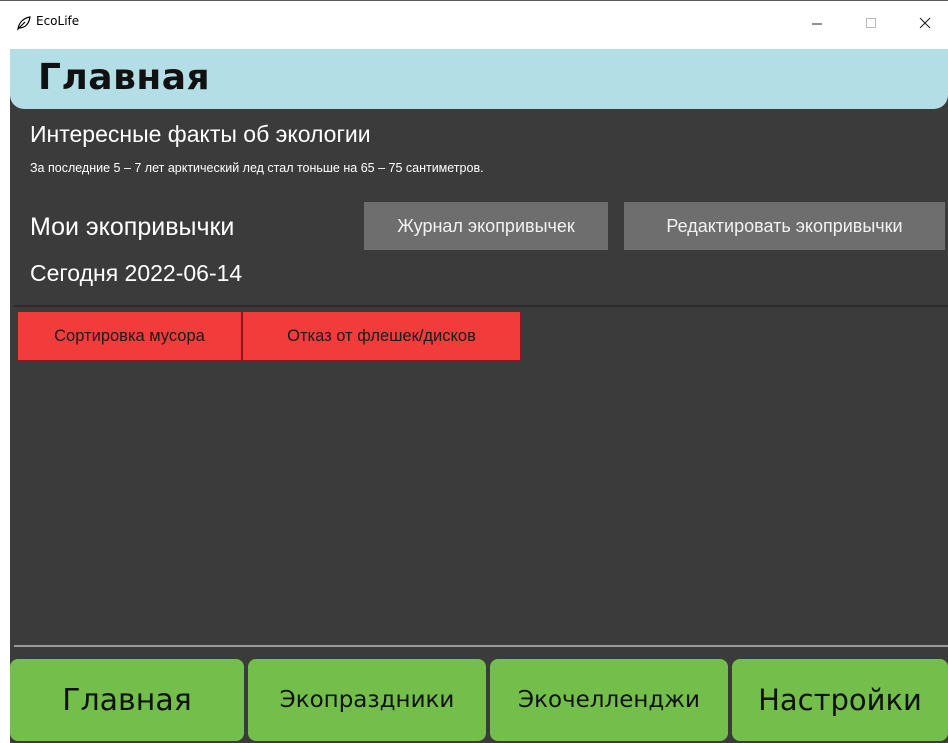 Image resolution: width=948 pixels, height=743 pixels. Describe the element at coordinates (381, 336) in the screenshot. I see `habit-item: Отказ от флешек/дисков` at that location.